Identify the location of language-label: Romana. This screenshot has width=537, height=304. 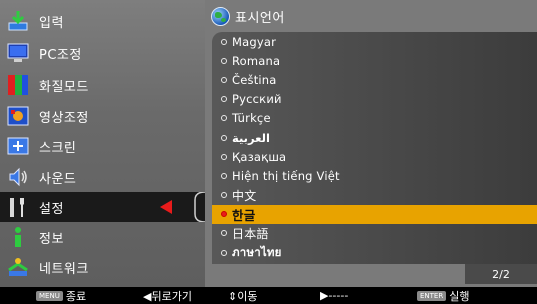
(256, 60).